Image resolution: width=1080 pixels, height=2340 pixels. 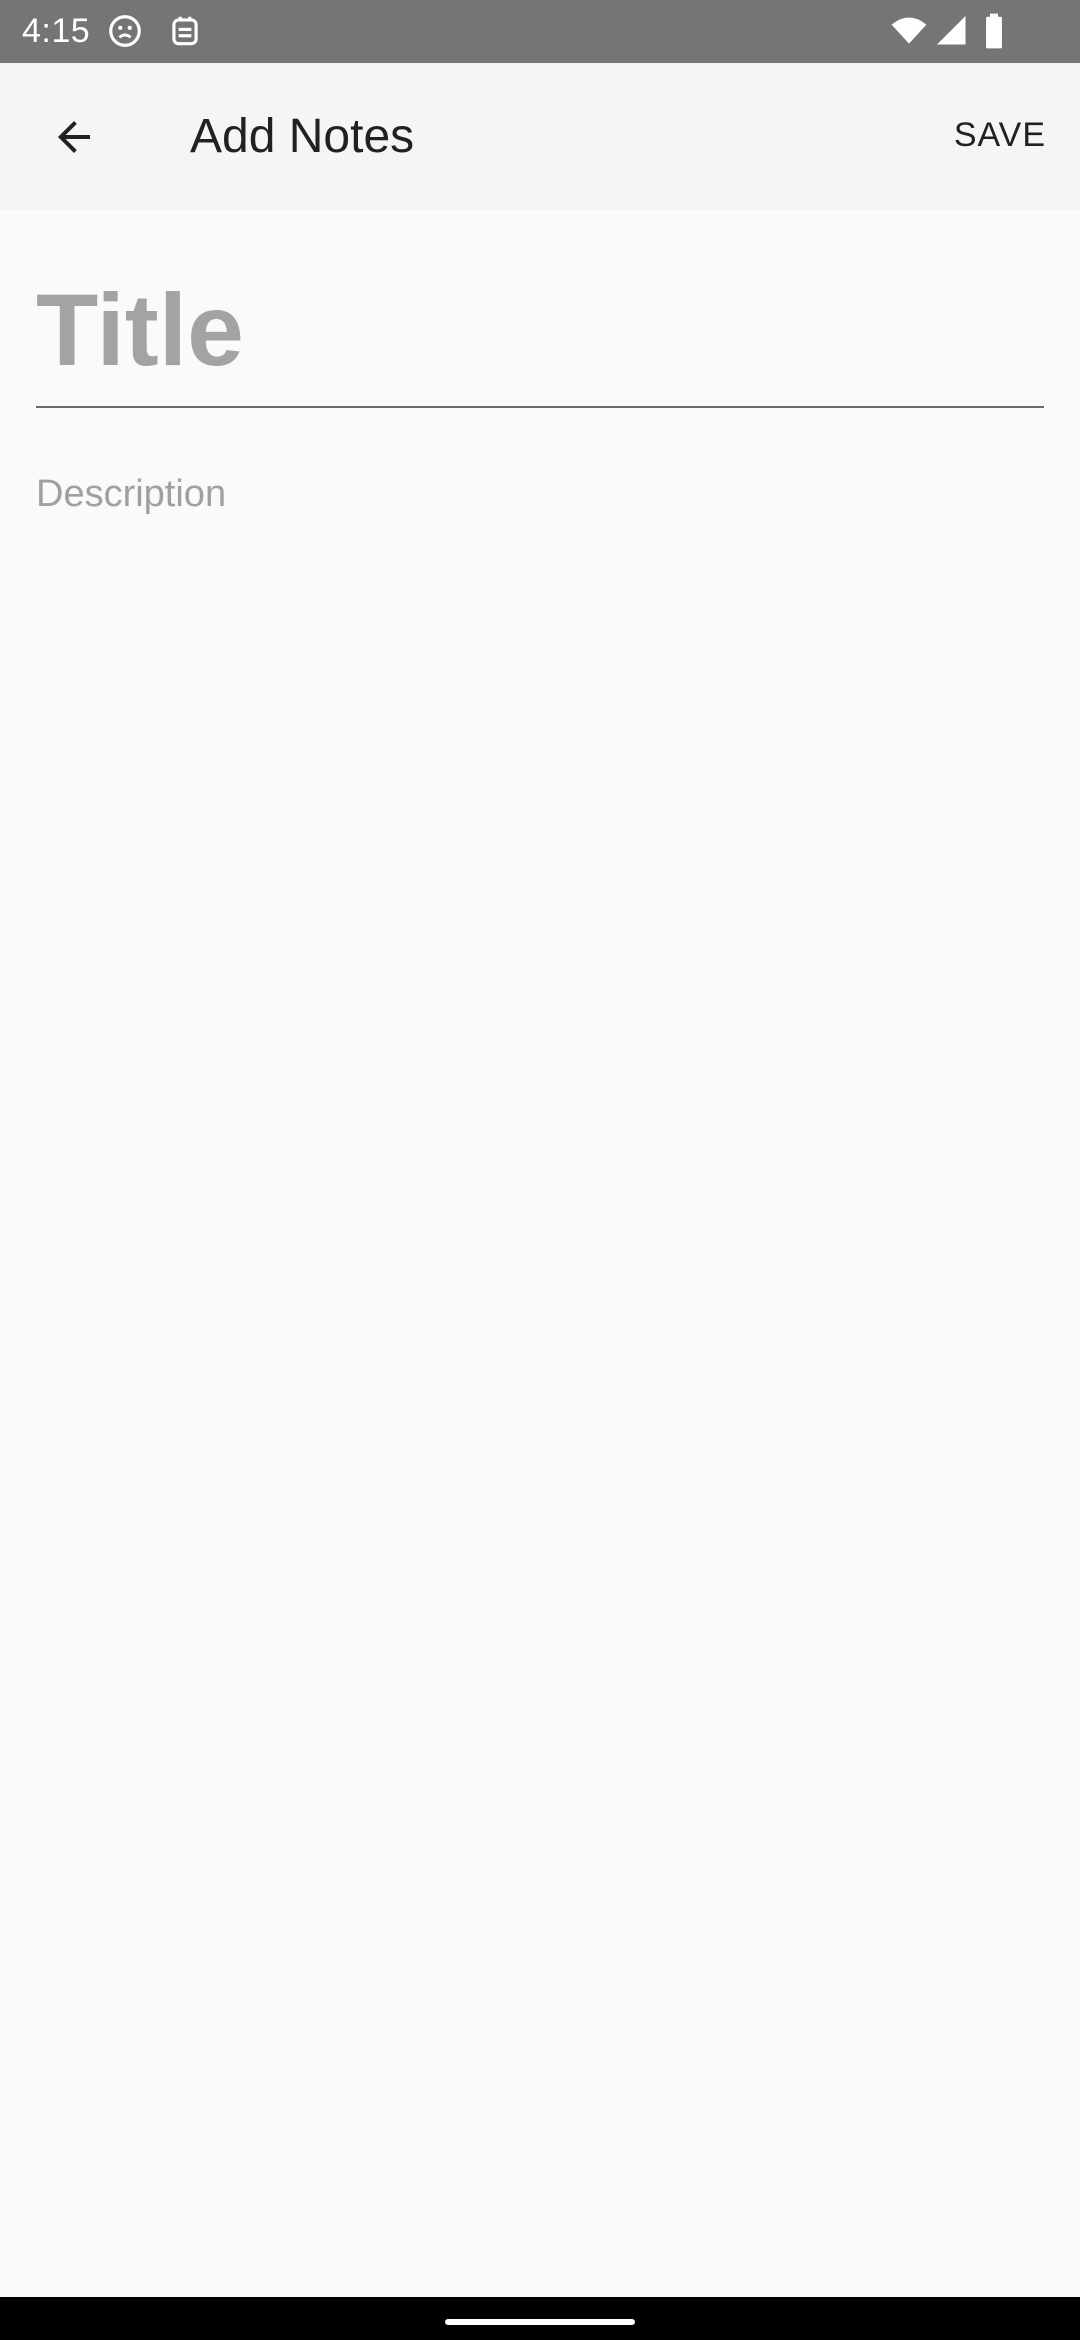 I want to click on app-bar: Add Notes SAVE, so click(x=540, y=136).